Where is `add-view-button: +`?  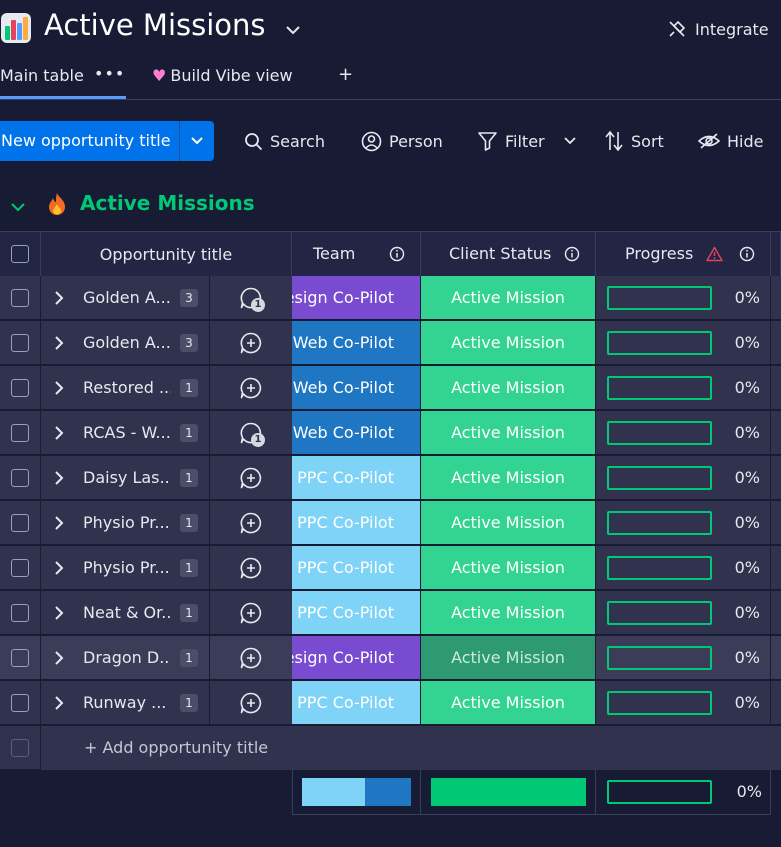
add-view-button: + is located at coordinates (345, 74).